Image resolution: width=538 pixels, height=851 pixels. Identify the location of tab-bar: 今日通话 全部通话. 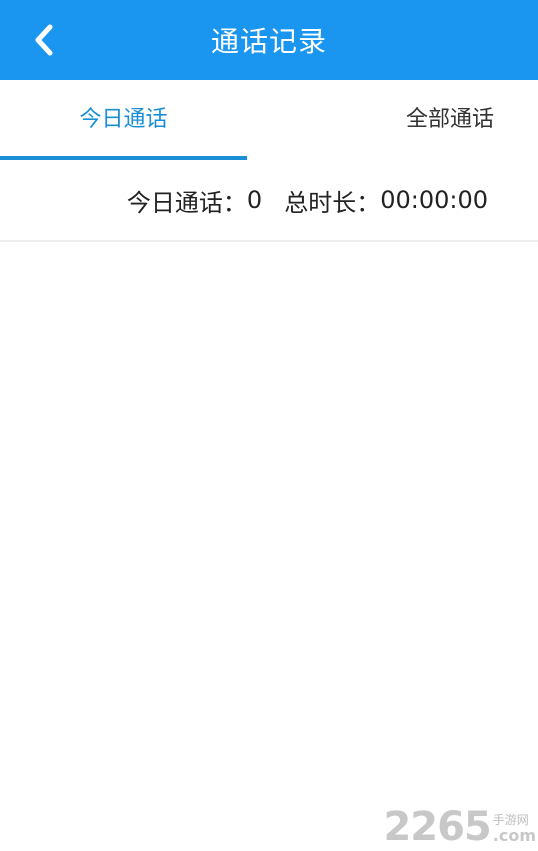
(269, 120).